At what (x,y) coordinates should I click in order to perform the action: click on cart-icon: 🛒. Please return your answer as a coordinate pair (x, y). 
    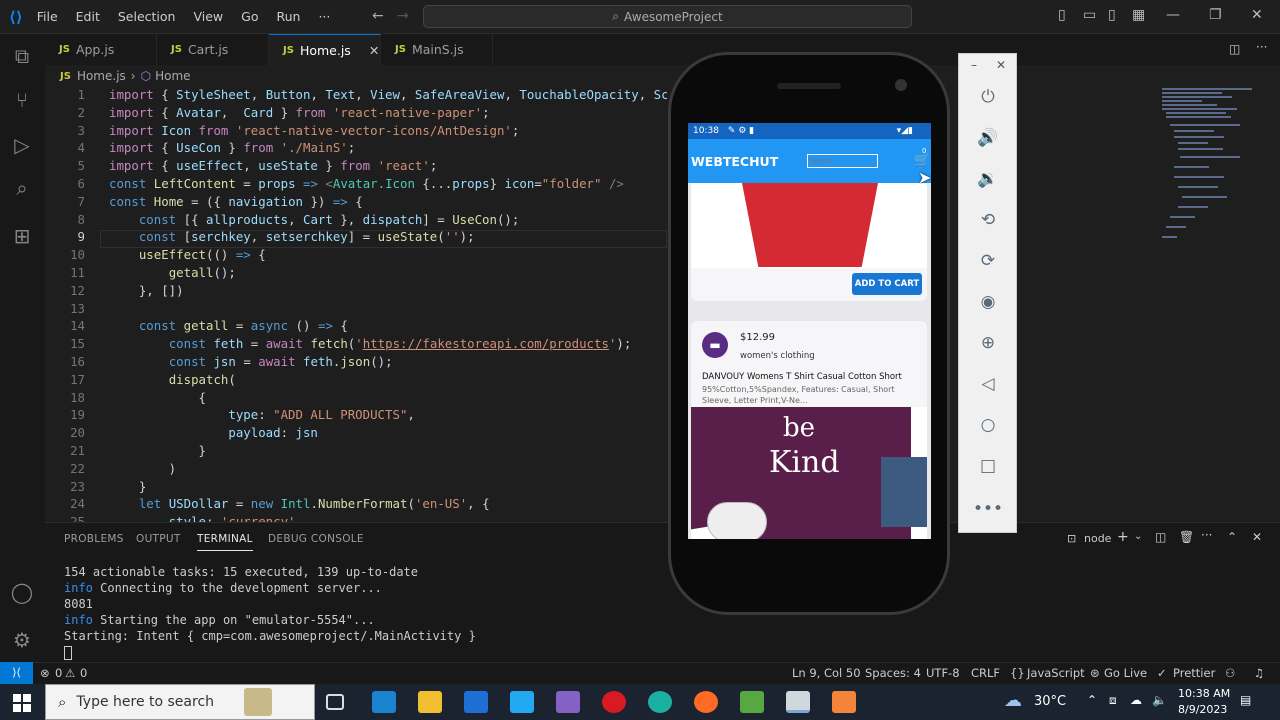
    Looking at the image, I should click on (922, 160).